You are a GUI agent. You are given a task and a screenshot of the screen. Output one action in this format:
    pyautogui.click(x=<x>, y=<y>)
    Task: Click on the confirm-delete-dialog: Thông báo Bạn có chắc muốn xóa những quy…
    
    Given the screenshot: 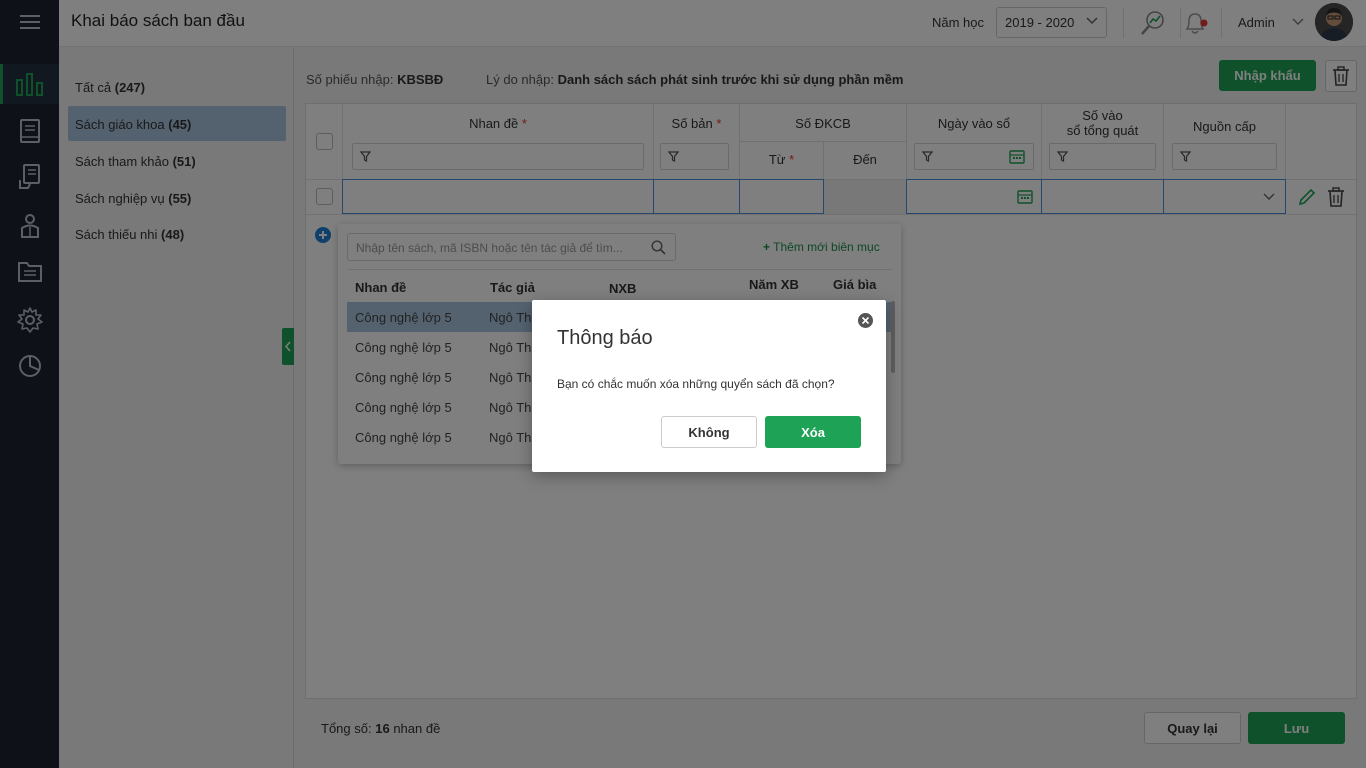 What is the action you would take?
    pyautogui.click(x=709, y=386)
    